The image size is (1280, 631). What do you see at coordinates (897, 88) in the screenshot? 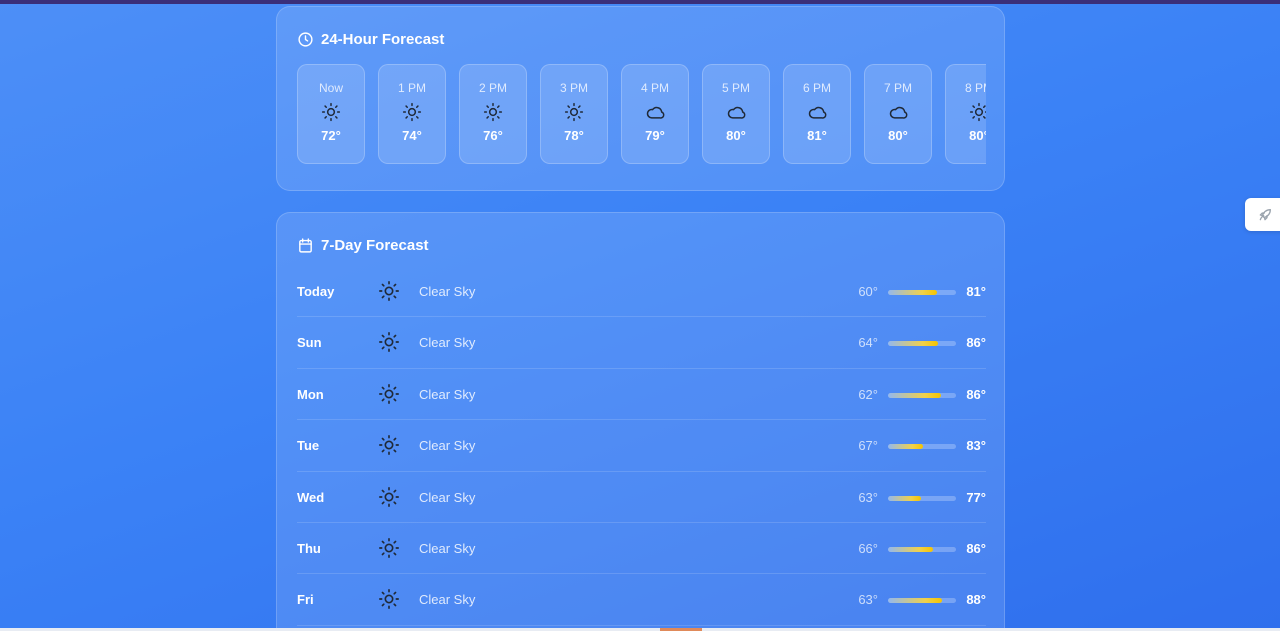
I see `hourly-time: 7 PM` at bounding box center [897, 88].